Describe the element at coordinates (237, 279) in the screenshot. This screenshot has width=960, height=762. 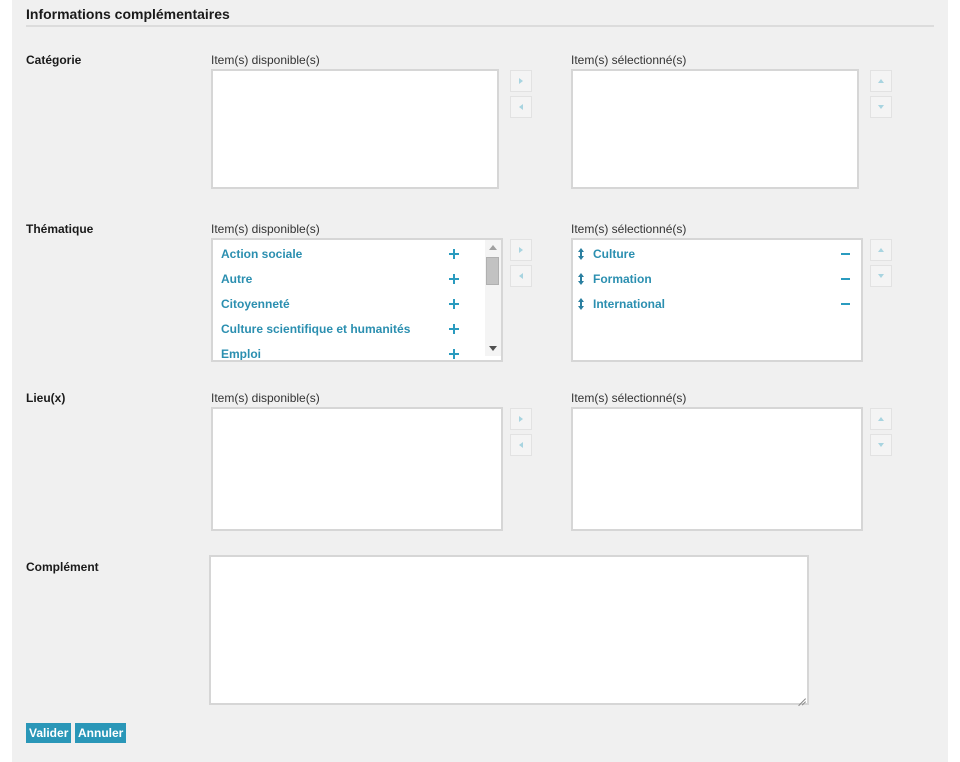
I see `item-label: Autre` at that location.